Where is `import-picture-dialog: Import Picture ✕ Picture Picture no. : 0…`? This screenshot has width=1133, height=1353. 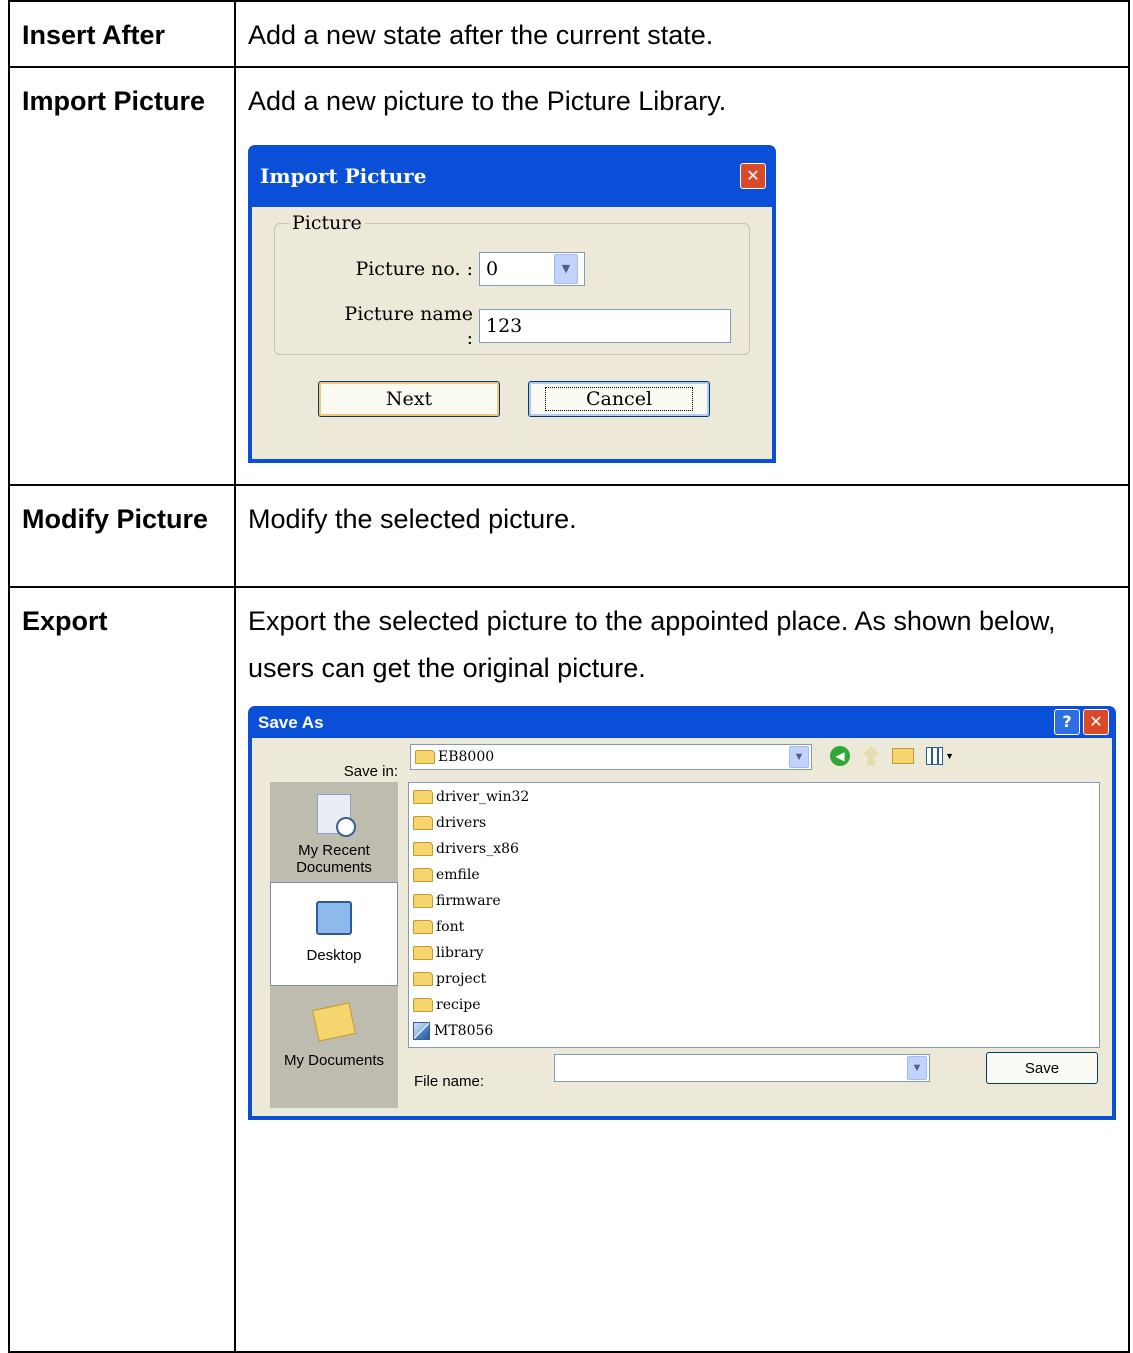
import-picture-dialog: Import Picture ✕ Picture Picture no. : 0… is located at coordinates (512, 304).